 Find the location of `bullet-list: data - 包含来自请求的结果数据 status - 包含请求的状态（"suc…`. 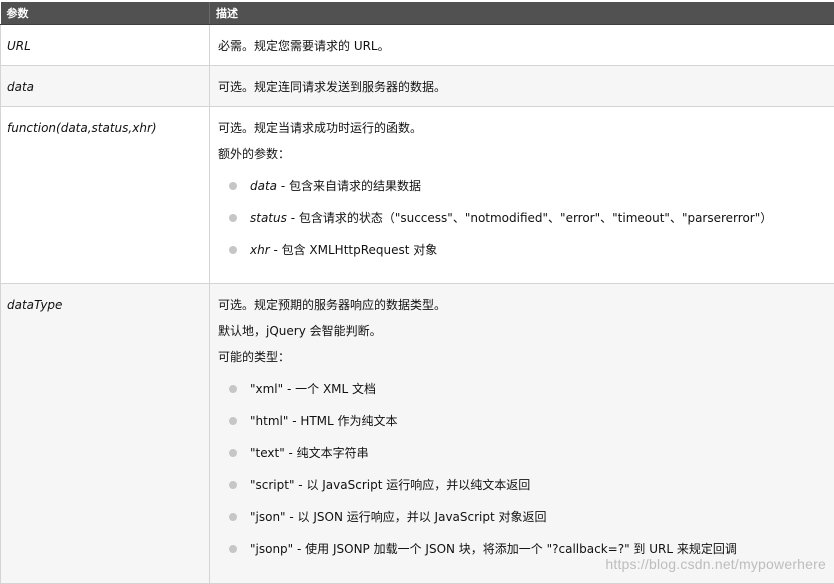

bullet-list: data - 包含来自请求的结果数据 status - 包含请求的状态（"suc… is located at coordinates (522, 221).